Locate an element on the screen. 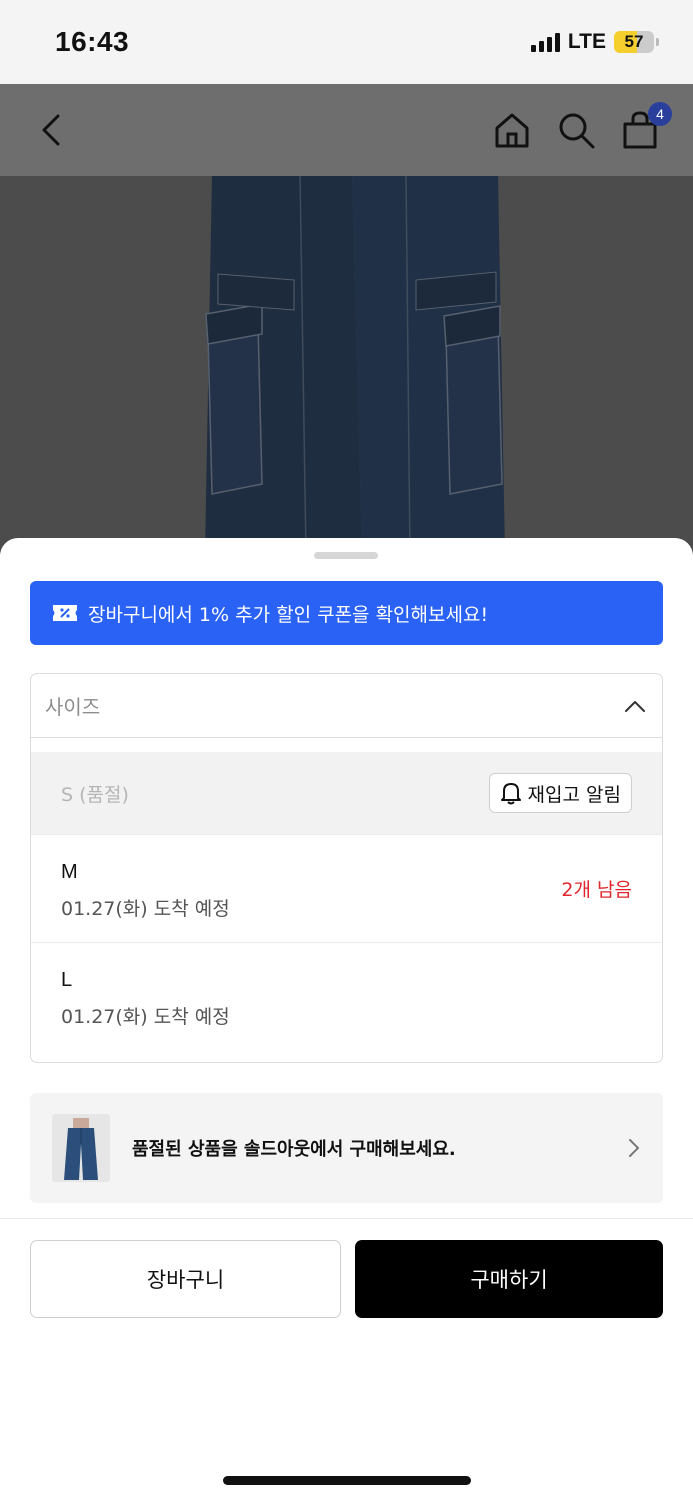  divider is located at coordinates (346, 1218).